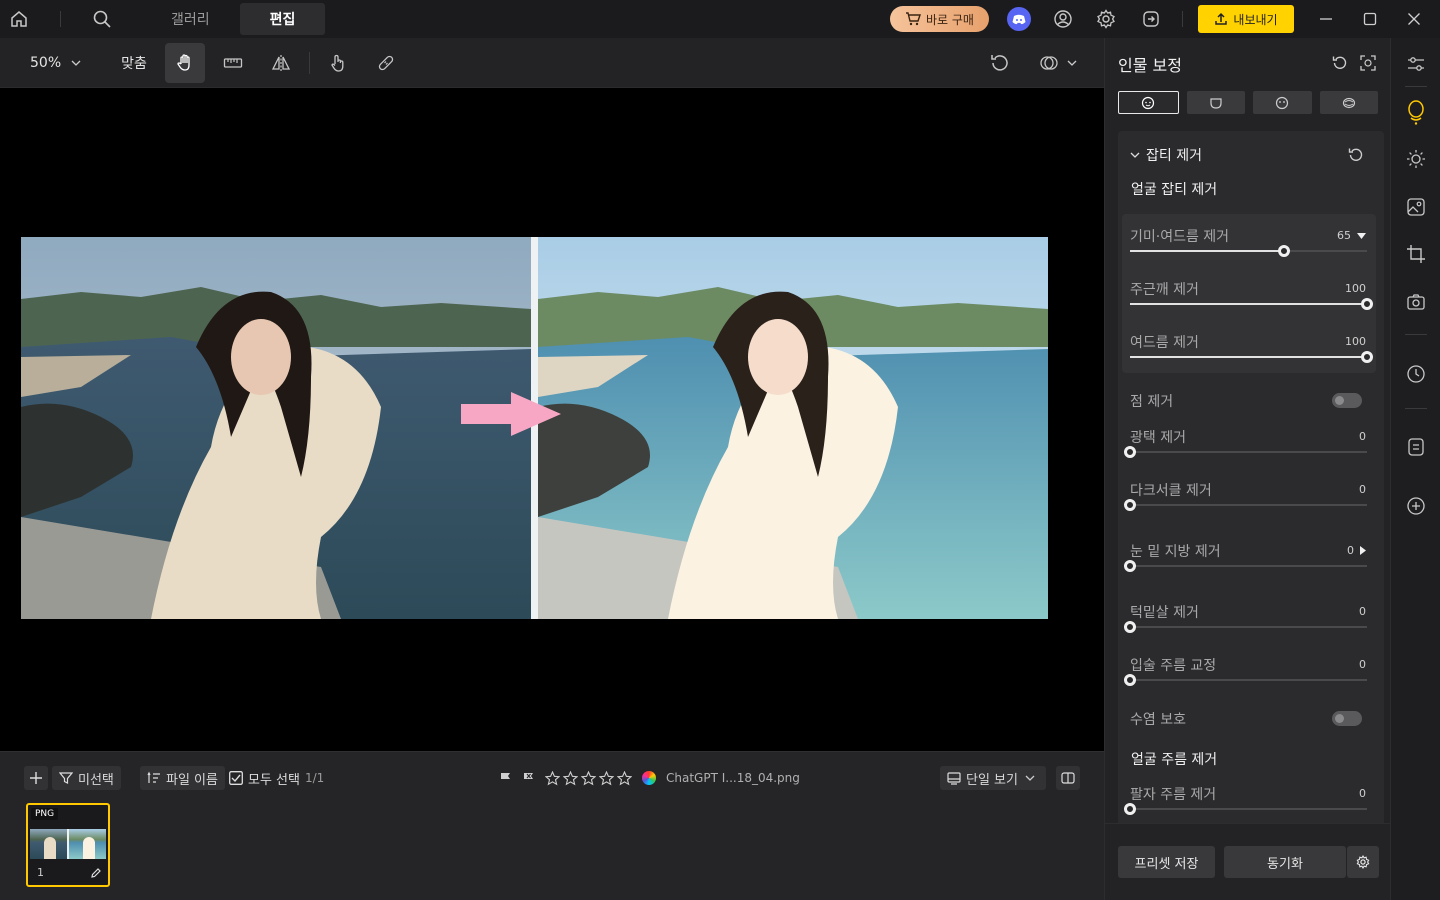 Image resolution: width=1440 pixels, height=900 pixels. What do you see at coordinates (649, 778) in the screenshot?
I see `color-label-icon` at bounding box center [649, 778].